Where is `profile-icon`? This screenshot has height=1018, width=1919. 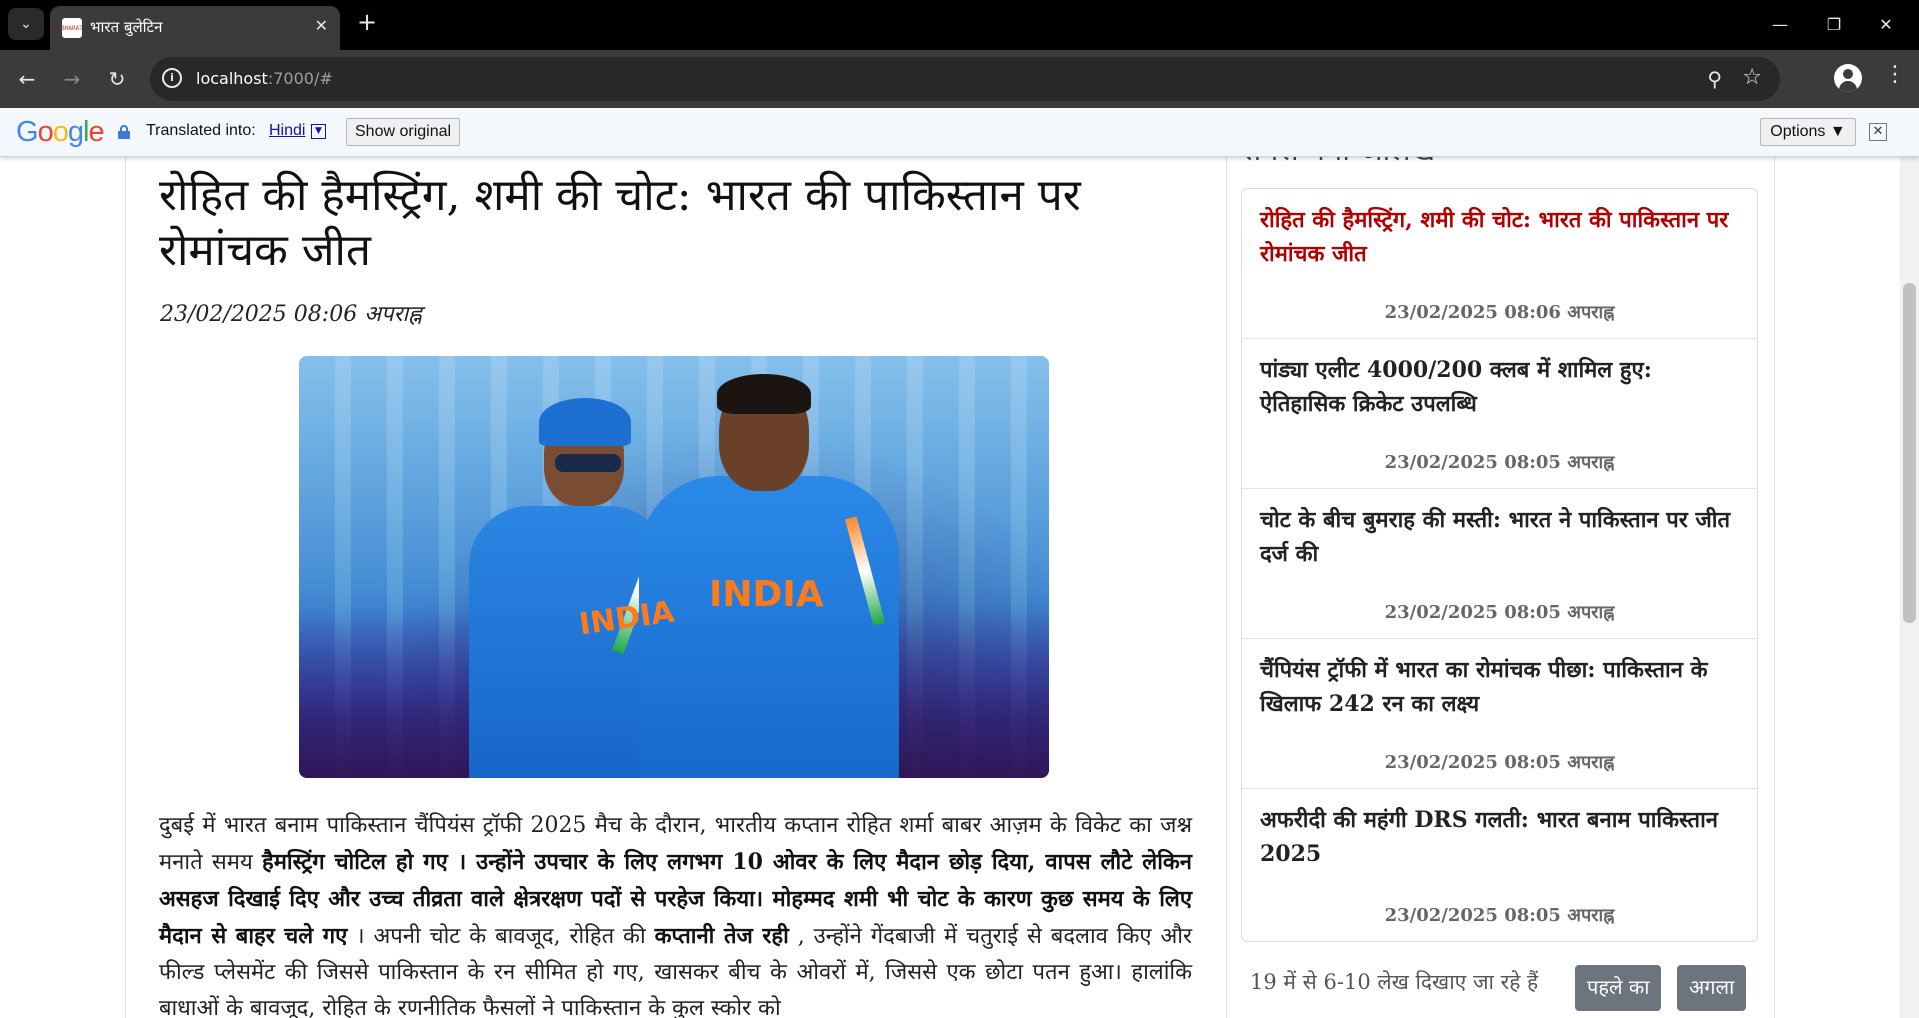 profile-icon is located at coordinates (1848, 78).